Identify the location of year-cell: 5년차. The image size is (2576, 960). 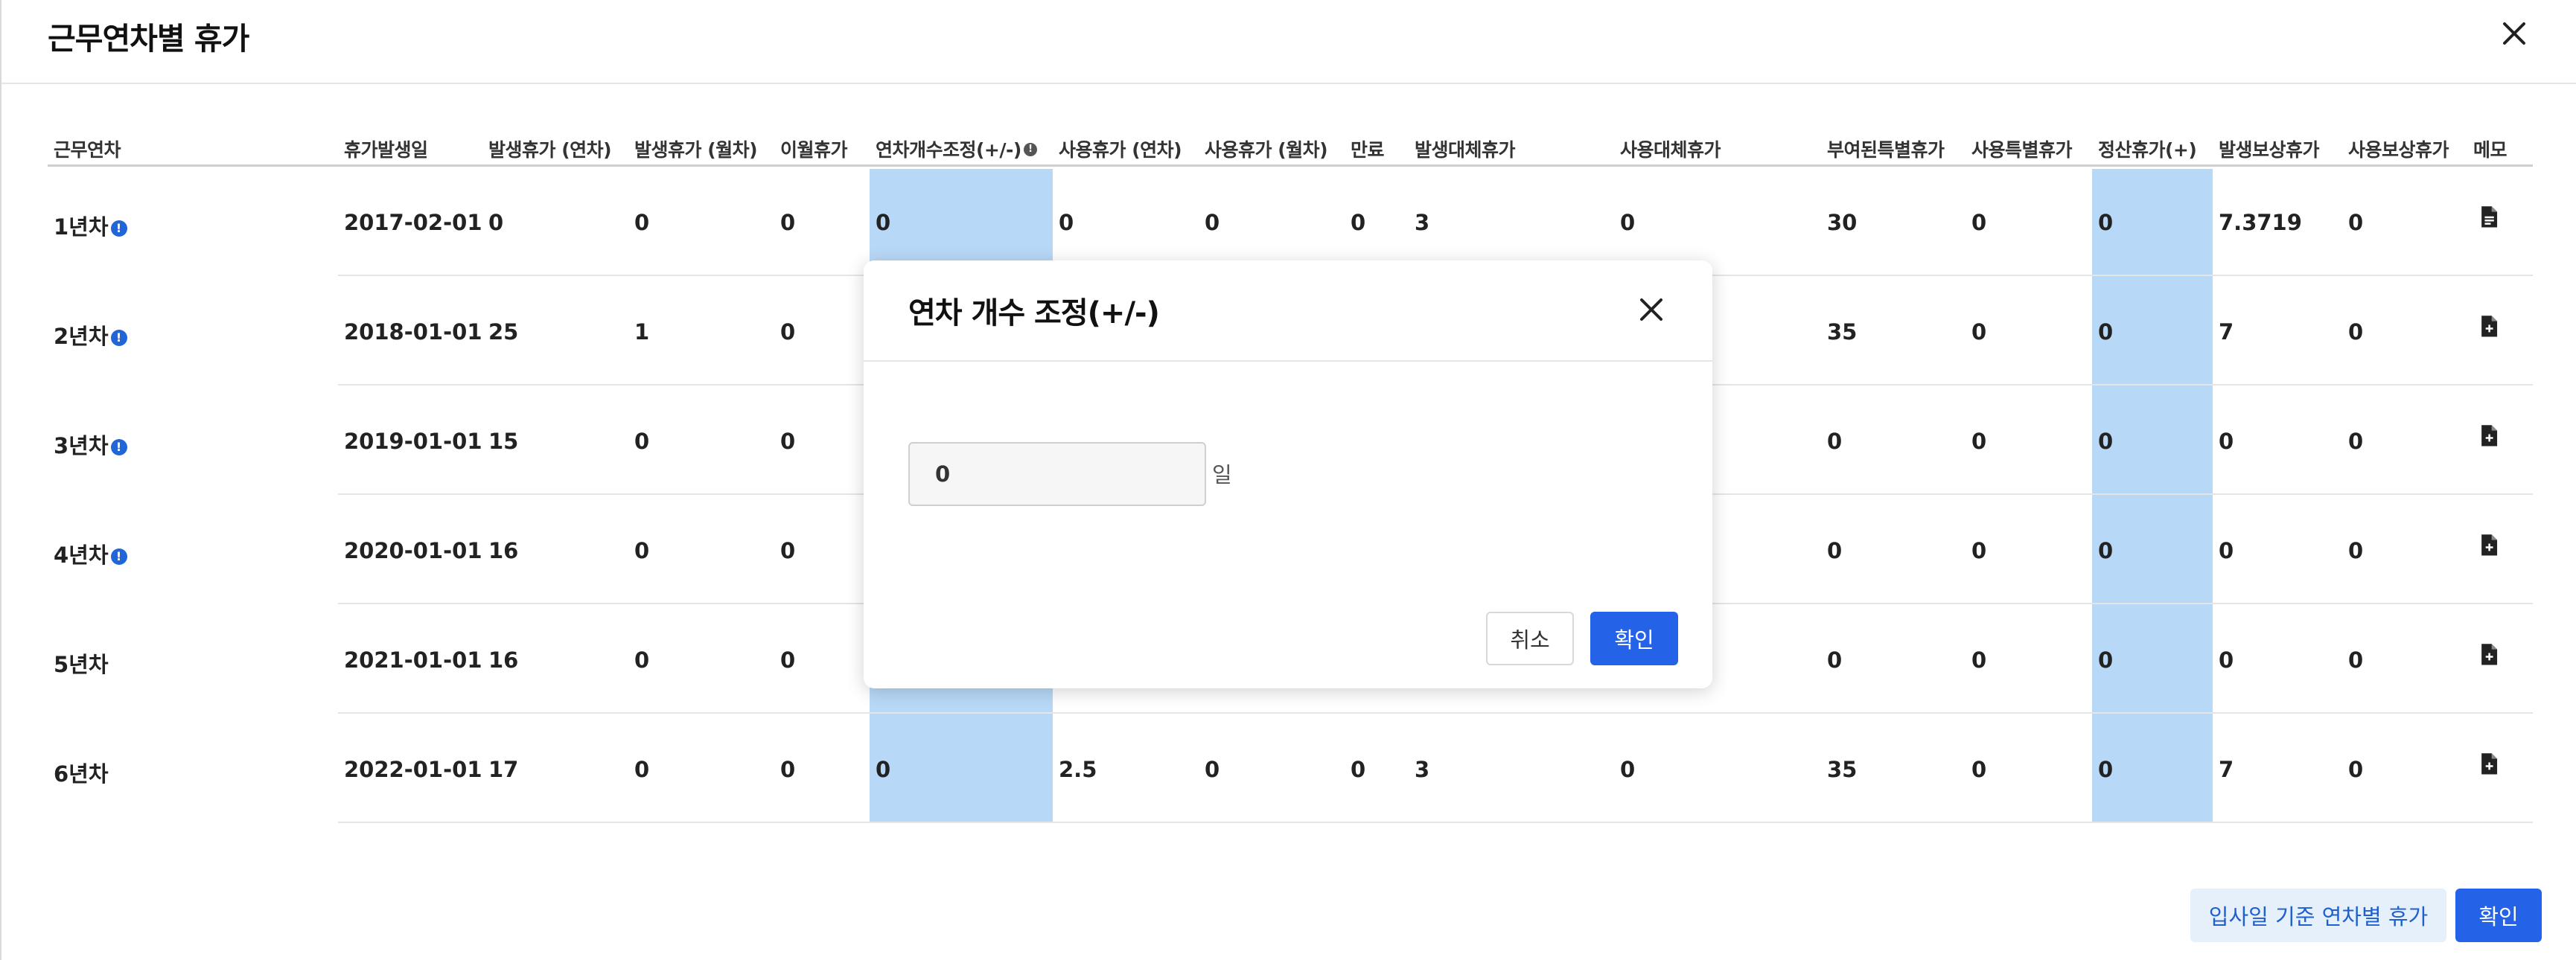
(81, 664).